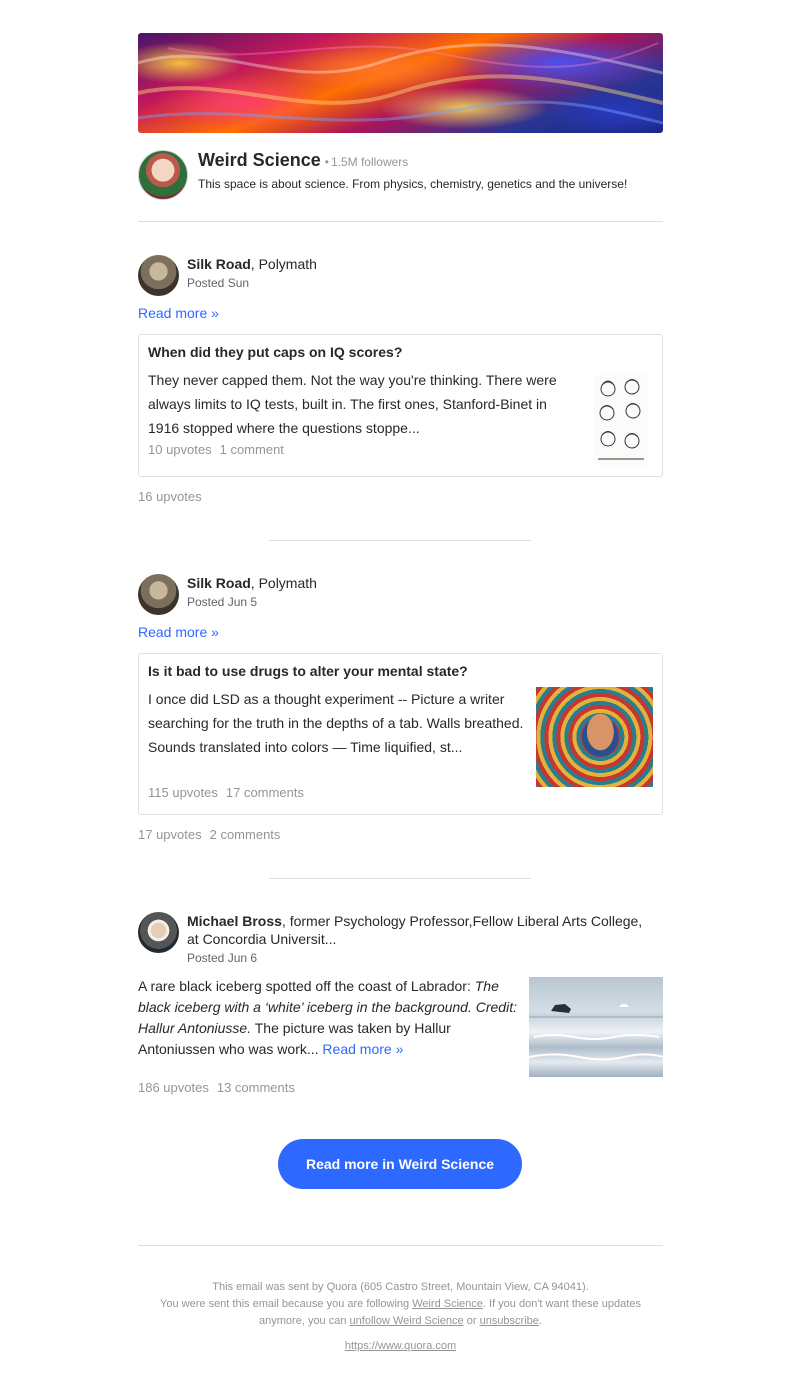  I want to click on sketch-faces-graphic, so click(621, 419).